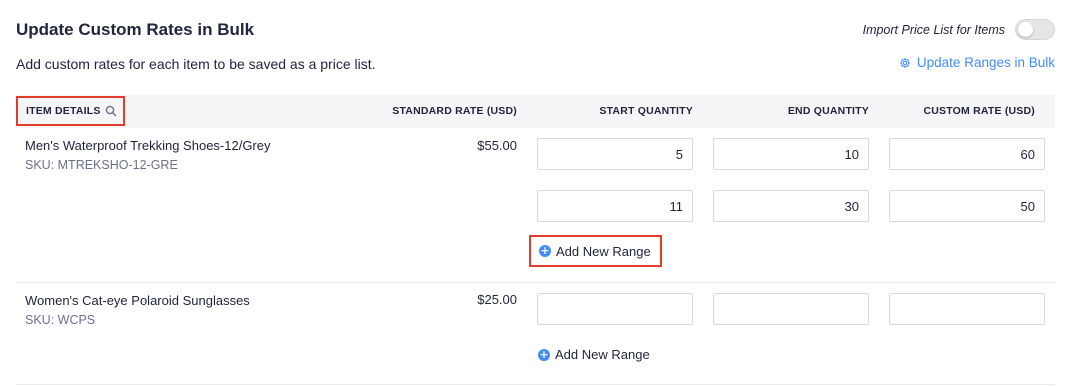  Describe the element at coordinates (148, 145) in the screenshot. I see `item-name: Men's Waterproof Trekking Shoes-12/Grey` at that location.